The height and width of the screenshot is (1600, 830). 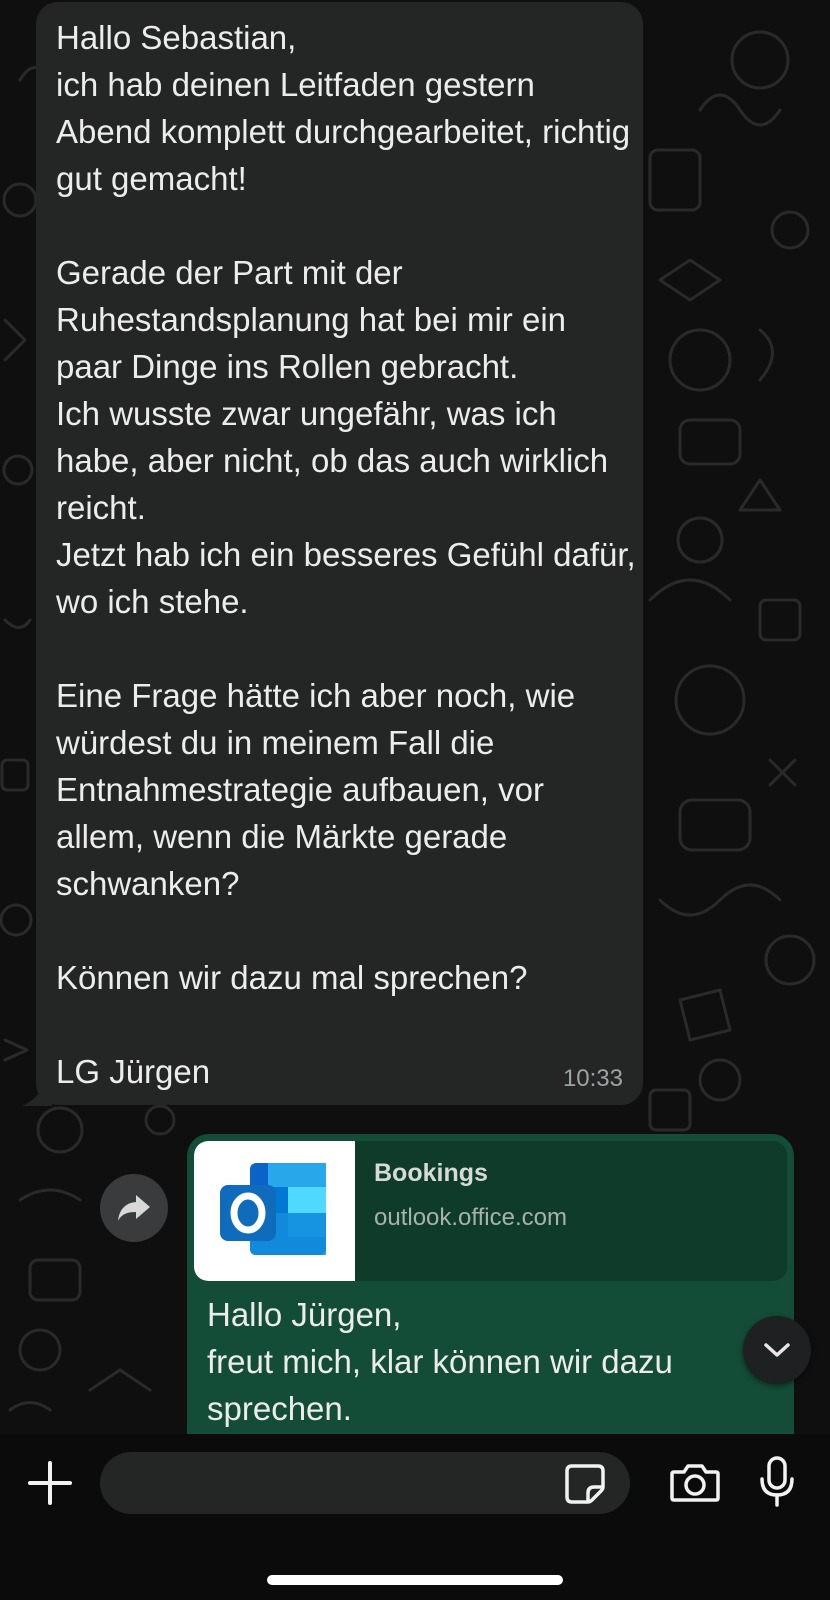 I want to click on bubble-tail, so click(x=37, y=1094).